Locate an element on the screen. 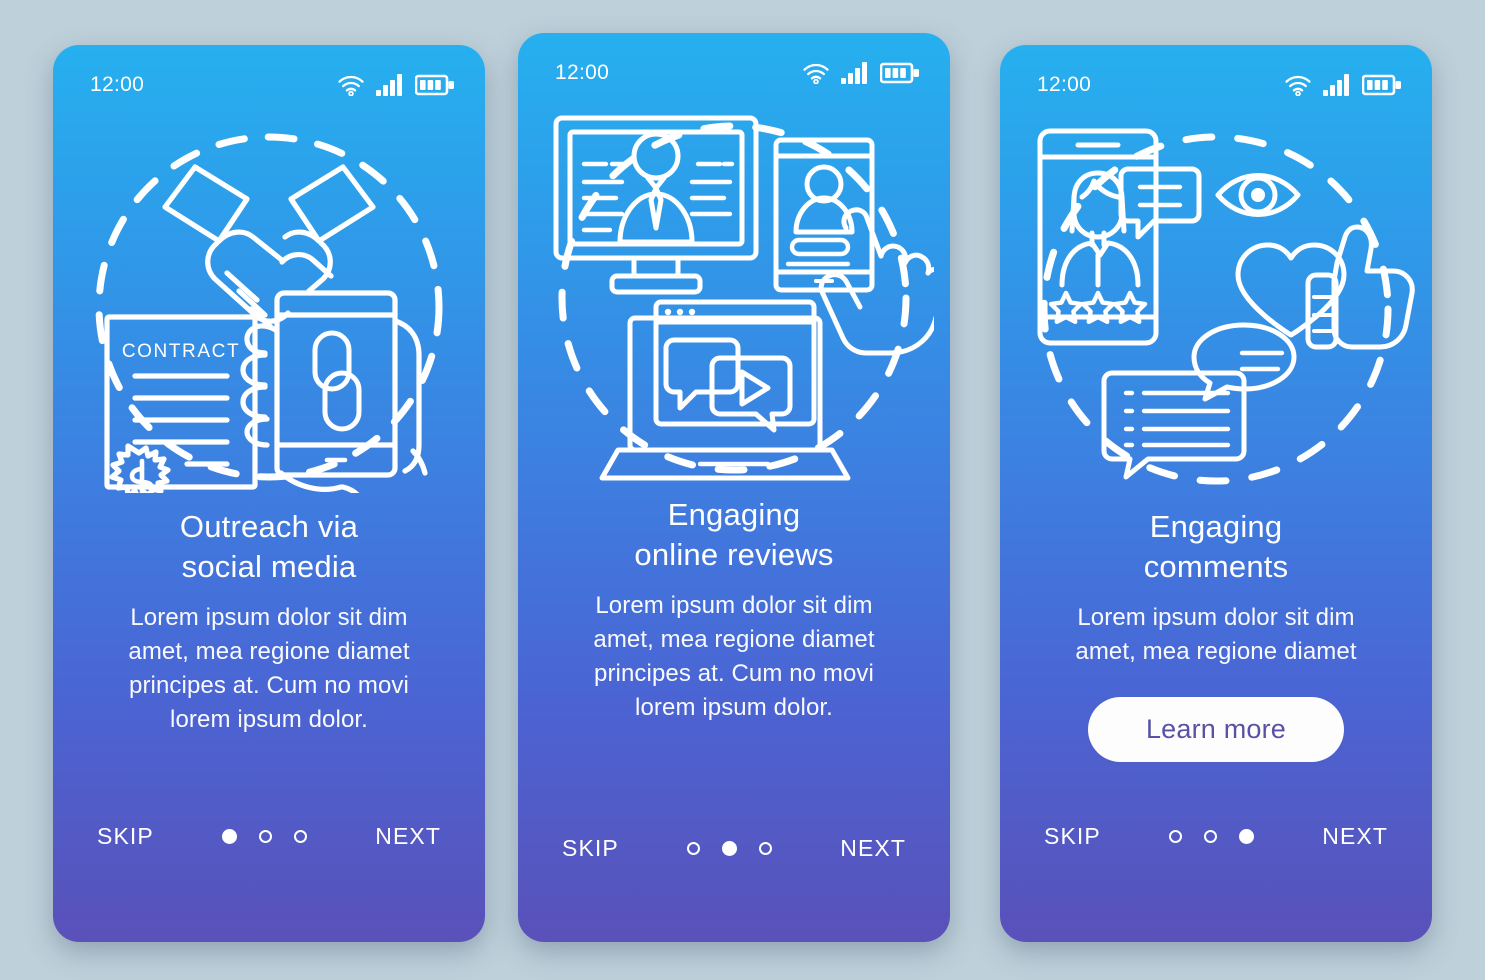 The width and height of the screenshot is (1485, 980). star-rating-icon is located at coordinates (1098, 307).